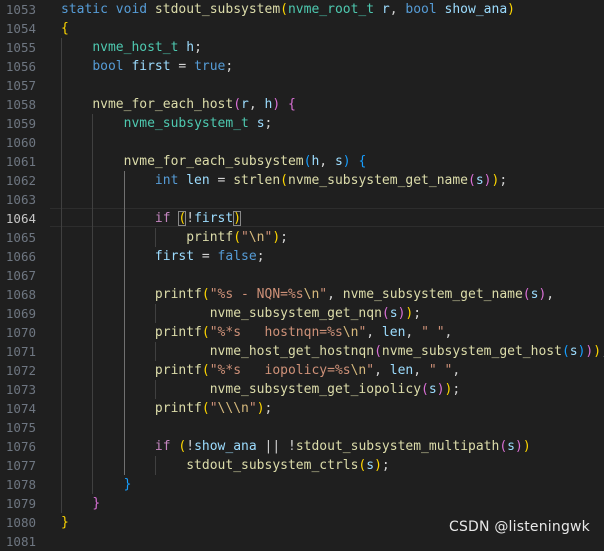  What do you see at coordinates (20, 66) in the screenshot?
I see `line-number: 1056` at bounding box center [20, 66].